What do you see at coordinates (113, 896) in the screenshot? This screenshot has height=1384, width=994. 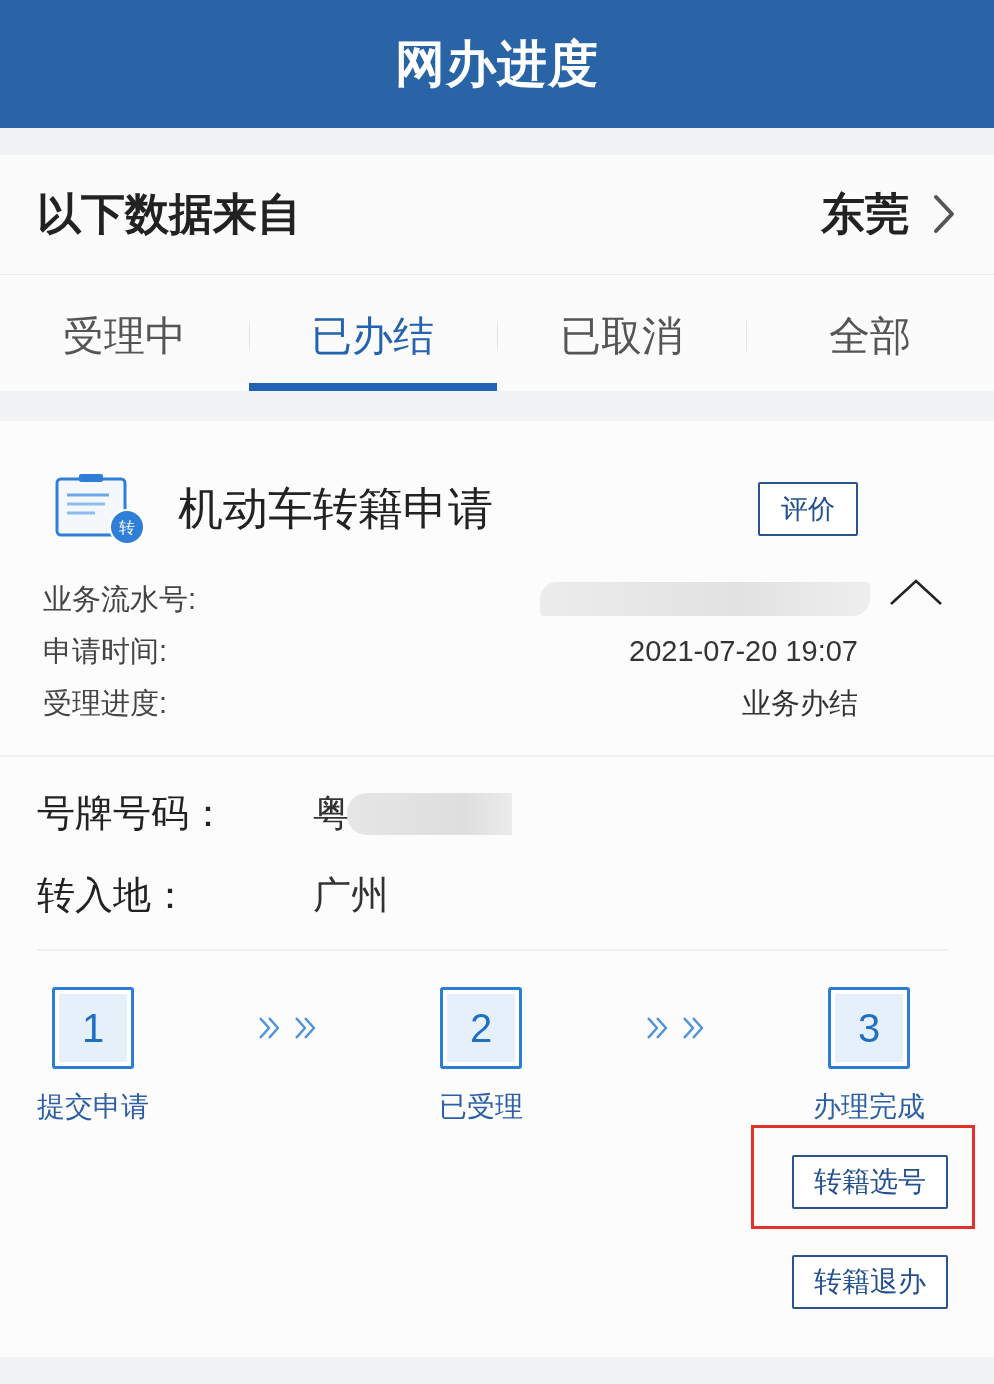 I see `detail-label: 转入地：` at bounding box center [113, 896].